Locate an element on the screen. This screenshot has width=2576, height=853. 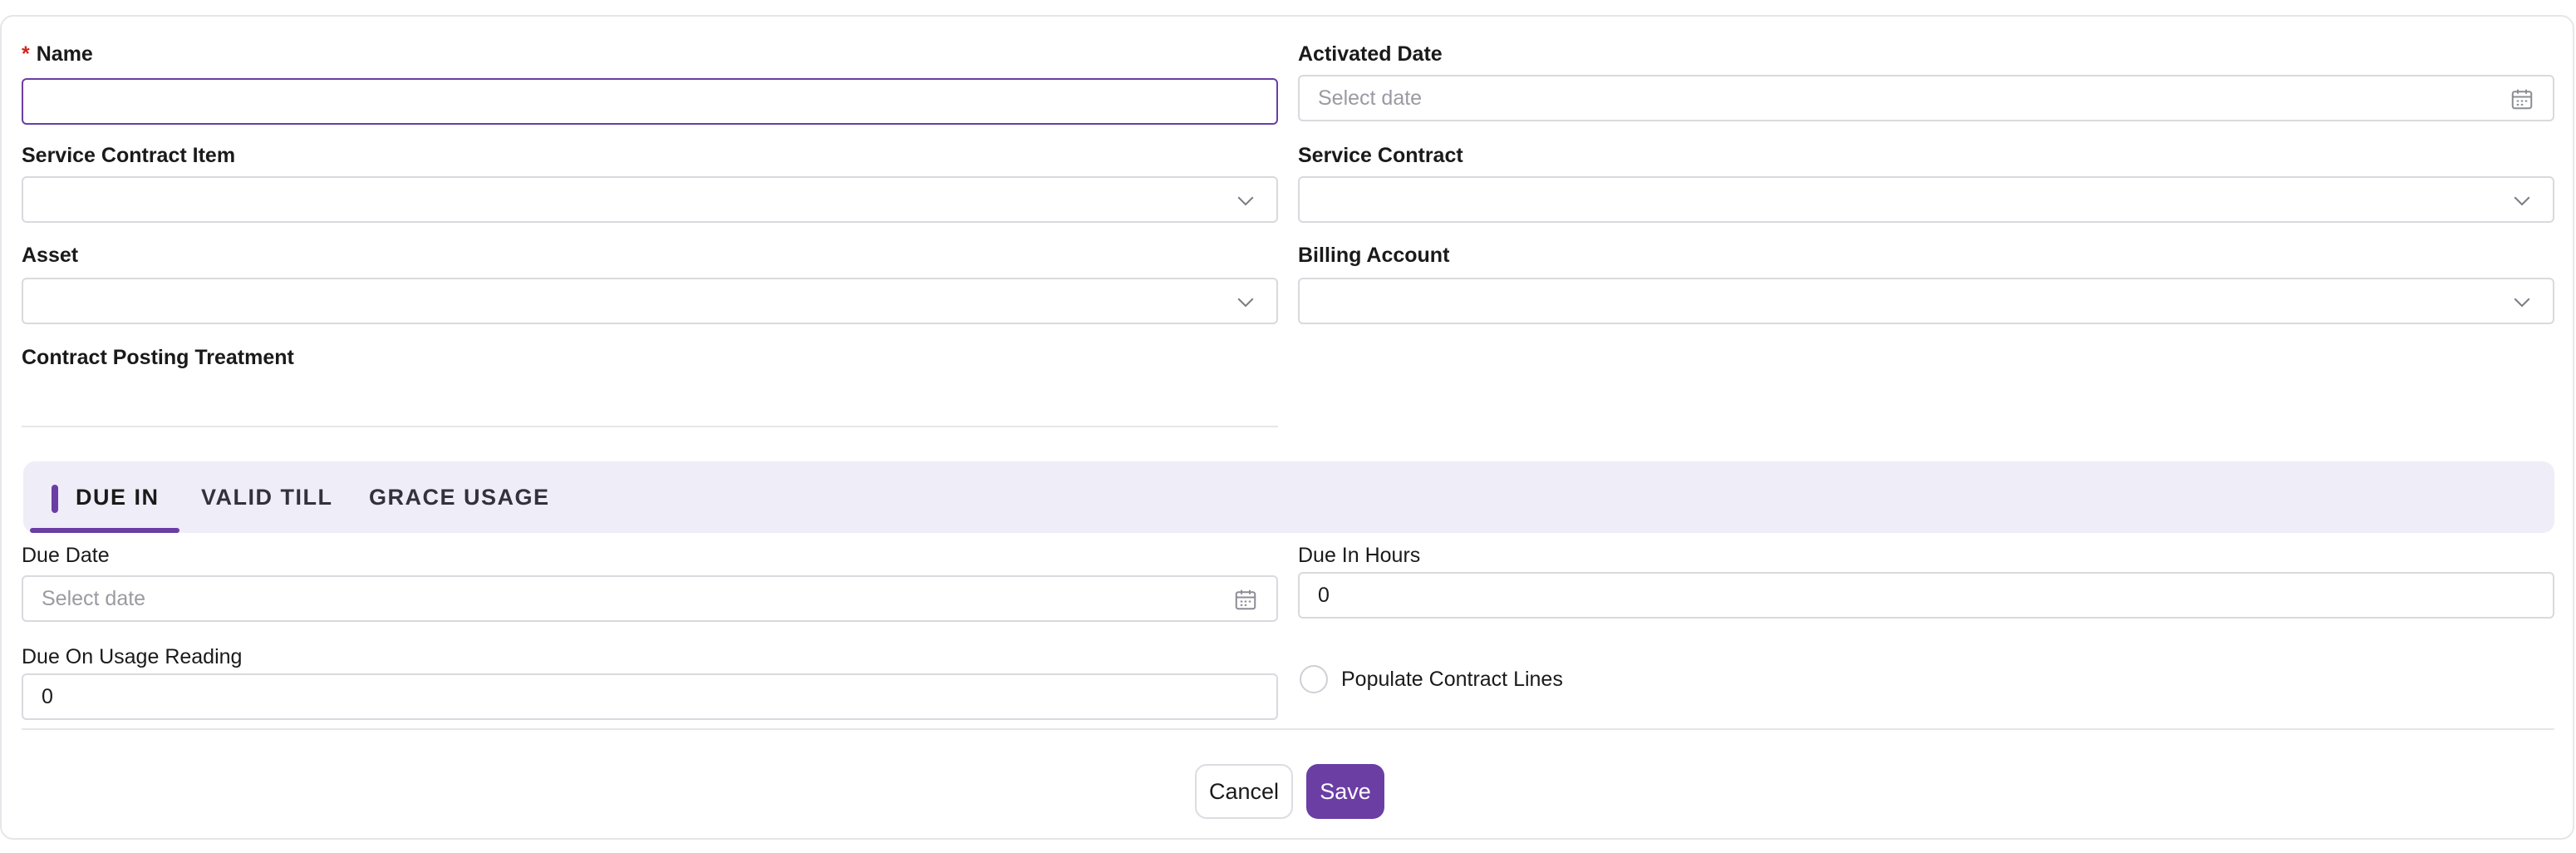
activated-date-placeholder: Select date is located at coordinates (1370, 98).